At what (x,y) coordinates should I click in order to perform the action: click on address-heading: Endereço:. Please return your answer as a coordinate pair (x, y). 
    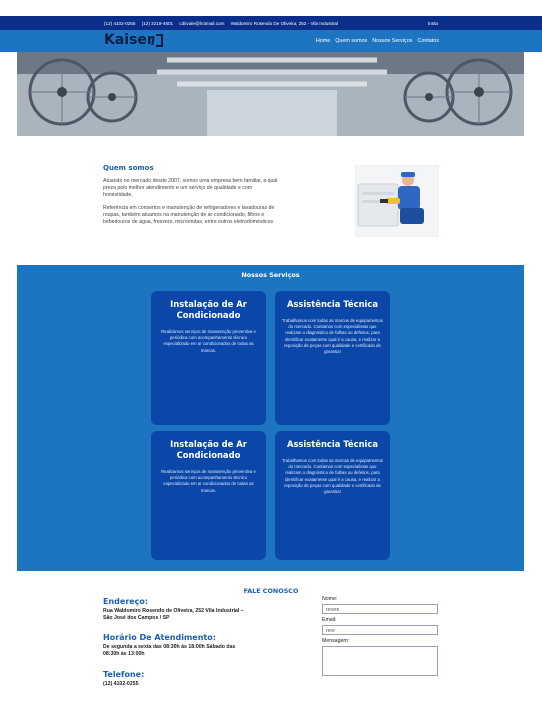
    Looking at the image, I should click on (126, 601).